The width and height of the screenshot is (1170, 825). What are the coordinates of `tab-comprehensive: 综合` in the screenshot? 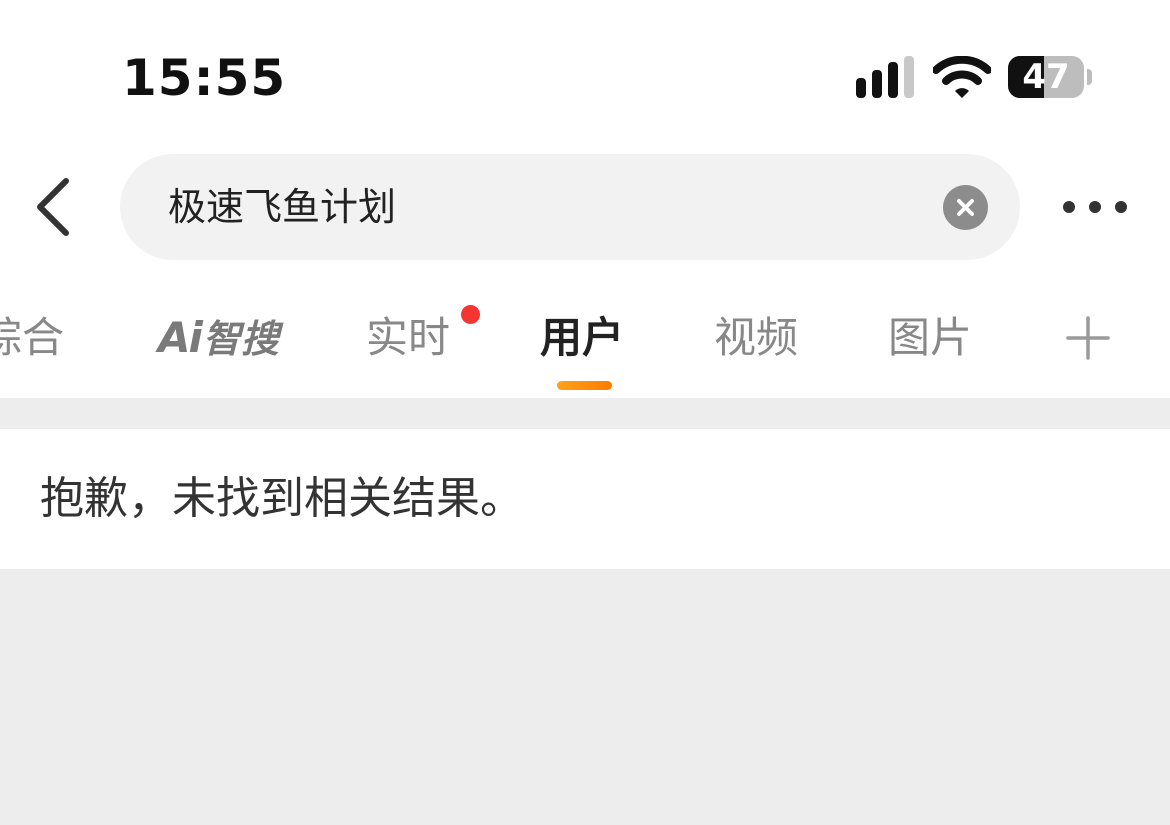 It's located at (32, 338).